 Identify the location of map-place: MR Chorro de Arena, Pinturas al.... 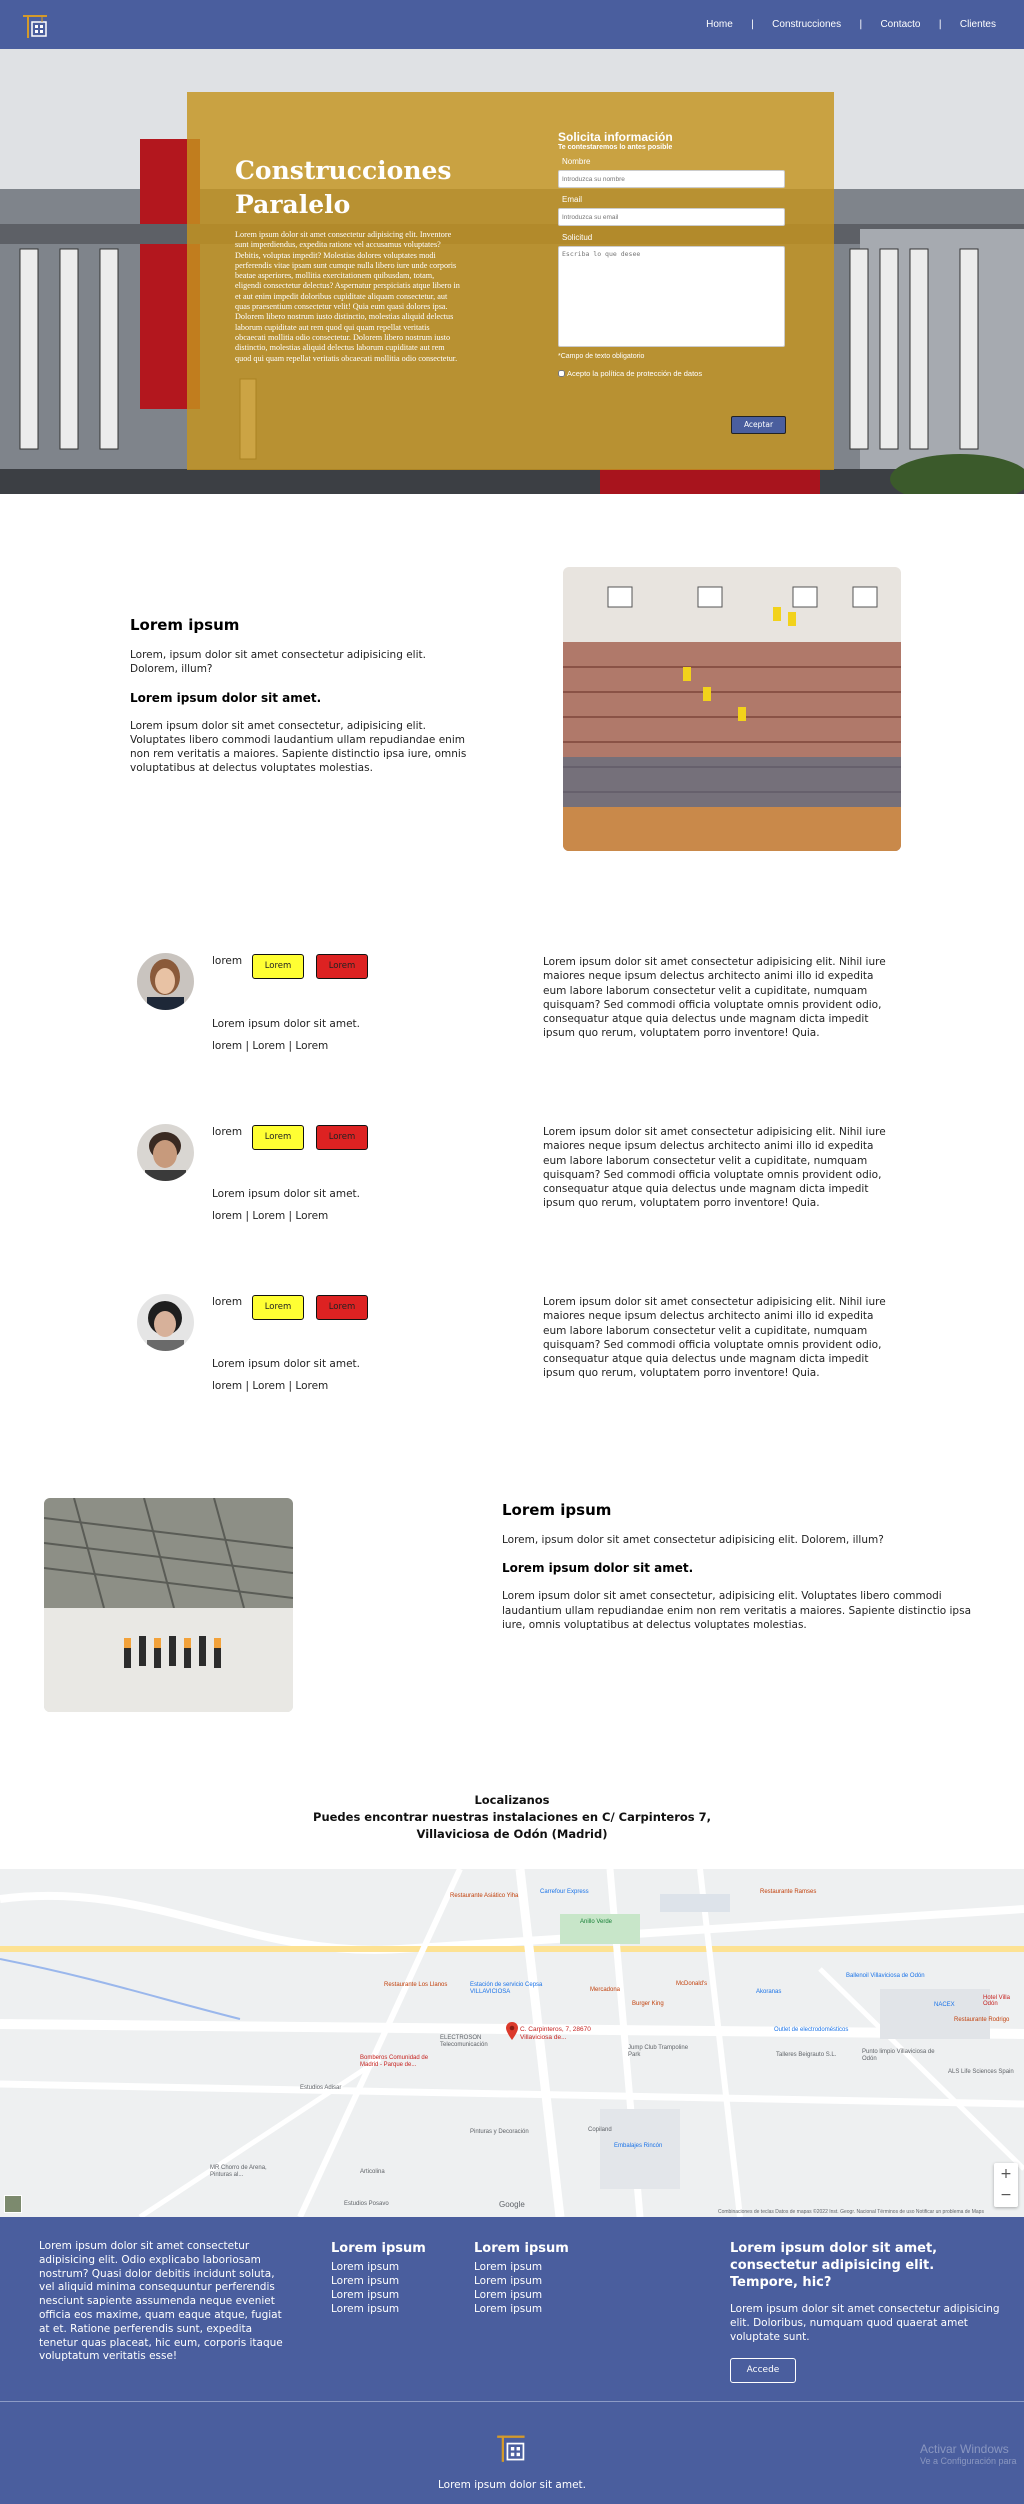
(250, 2172).